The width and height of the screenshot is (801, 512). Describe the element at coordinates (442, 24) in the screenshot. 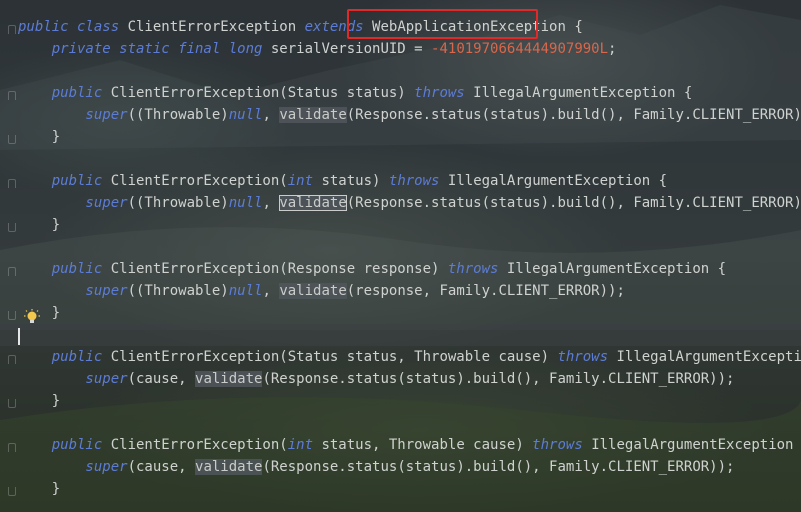

I see `annotation-highlight-box` at that location.